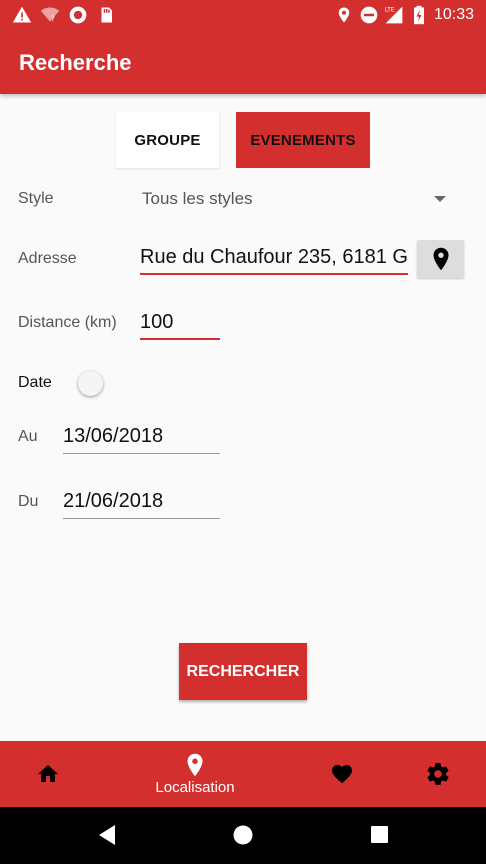  I want to click on distance-input: 100, so click(180, 325).